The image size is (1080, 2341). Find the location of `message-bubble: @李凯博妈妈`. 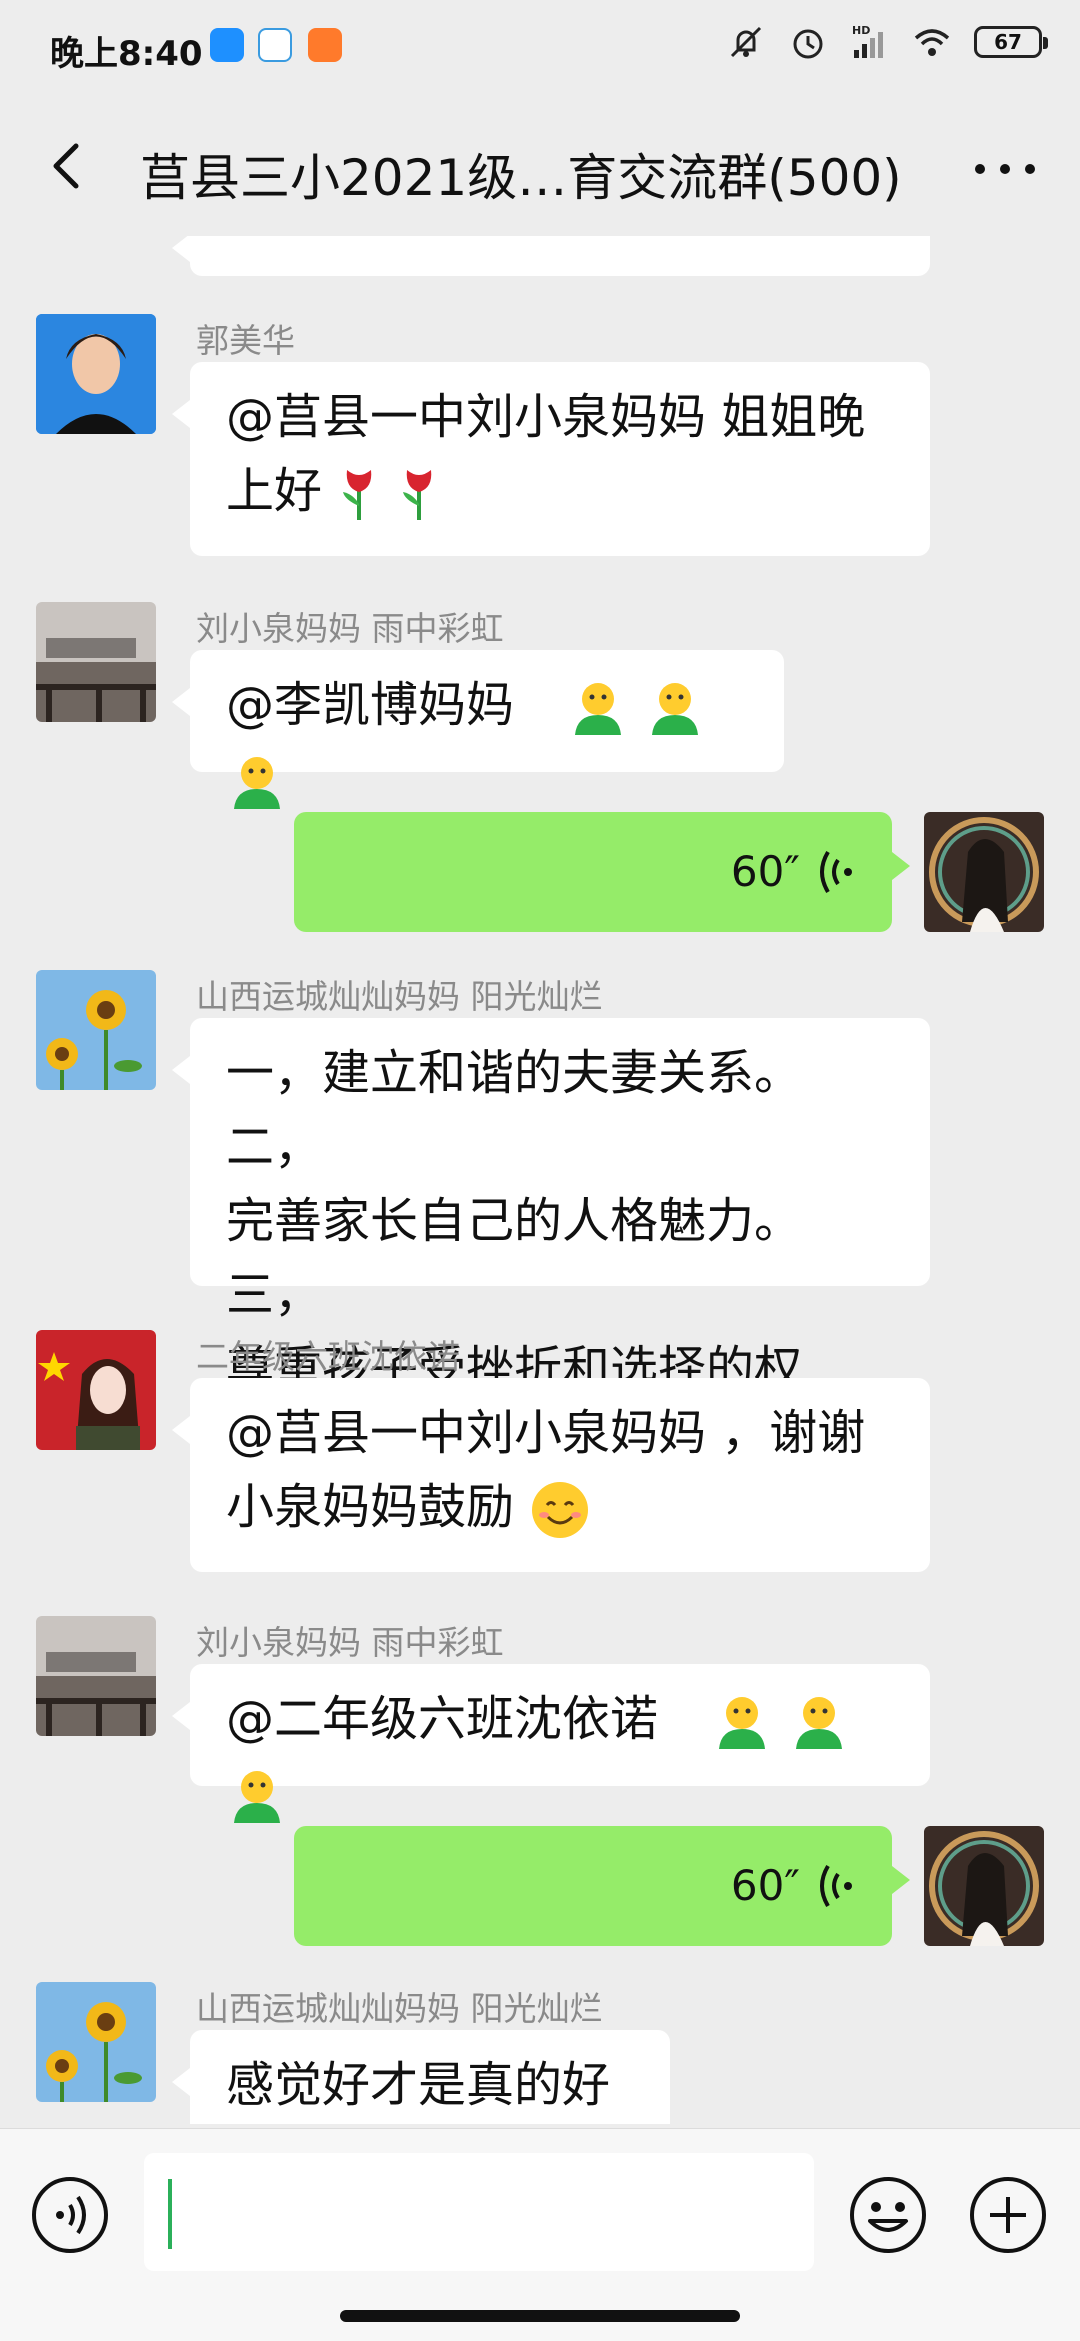

message-bubble: @李凯博妈妈 is located at coordinates (478, 729).